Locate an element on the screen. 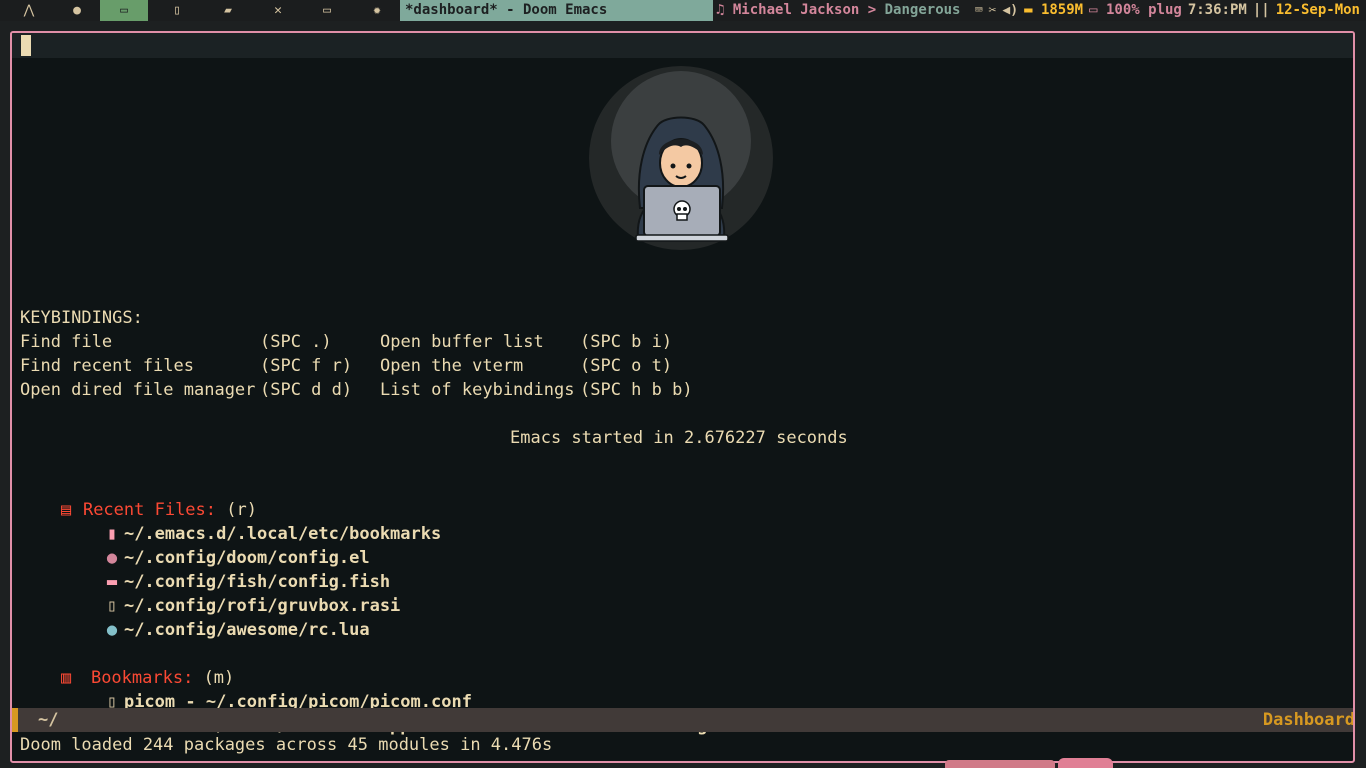  monitor-icon: ▭ is located at coordinates (327, 10).